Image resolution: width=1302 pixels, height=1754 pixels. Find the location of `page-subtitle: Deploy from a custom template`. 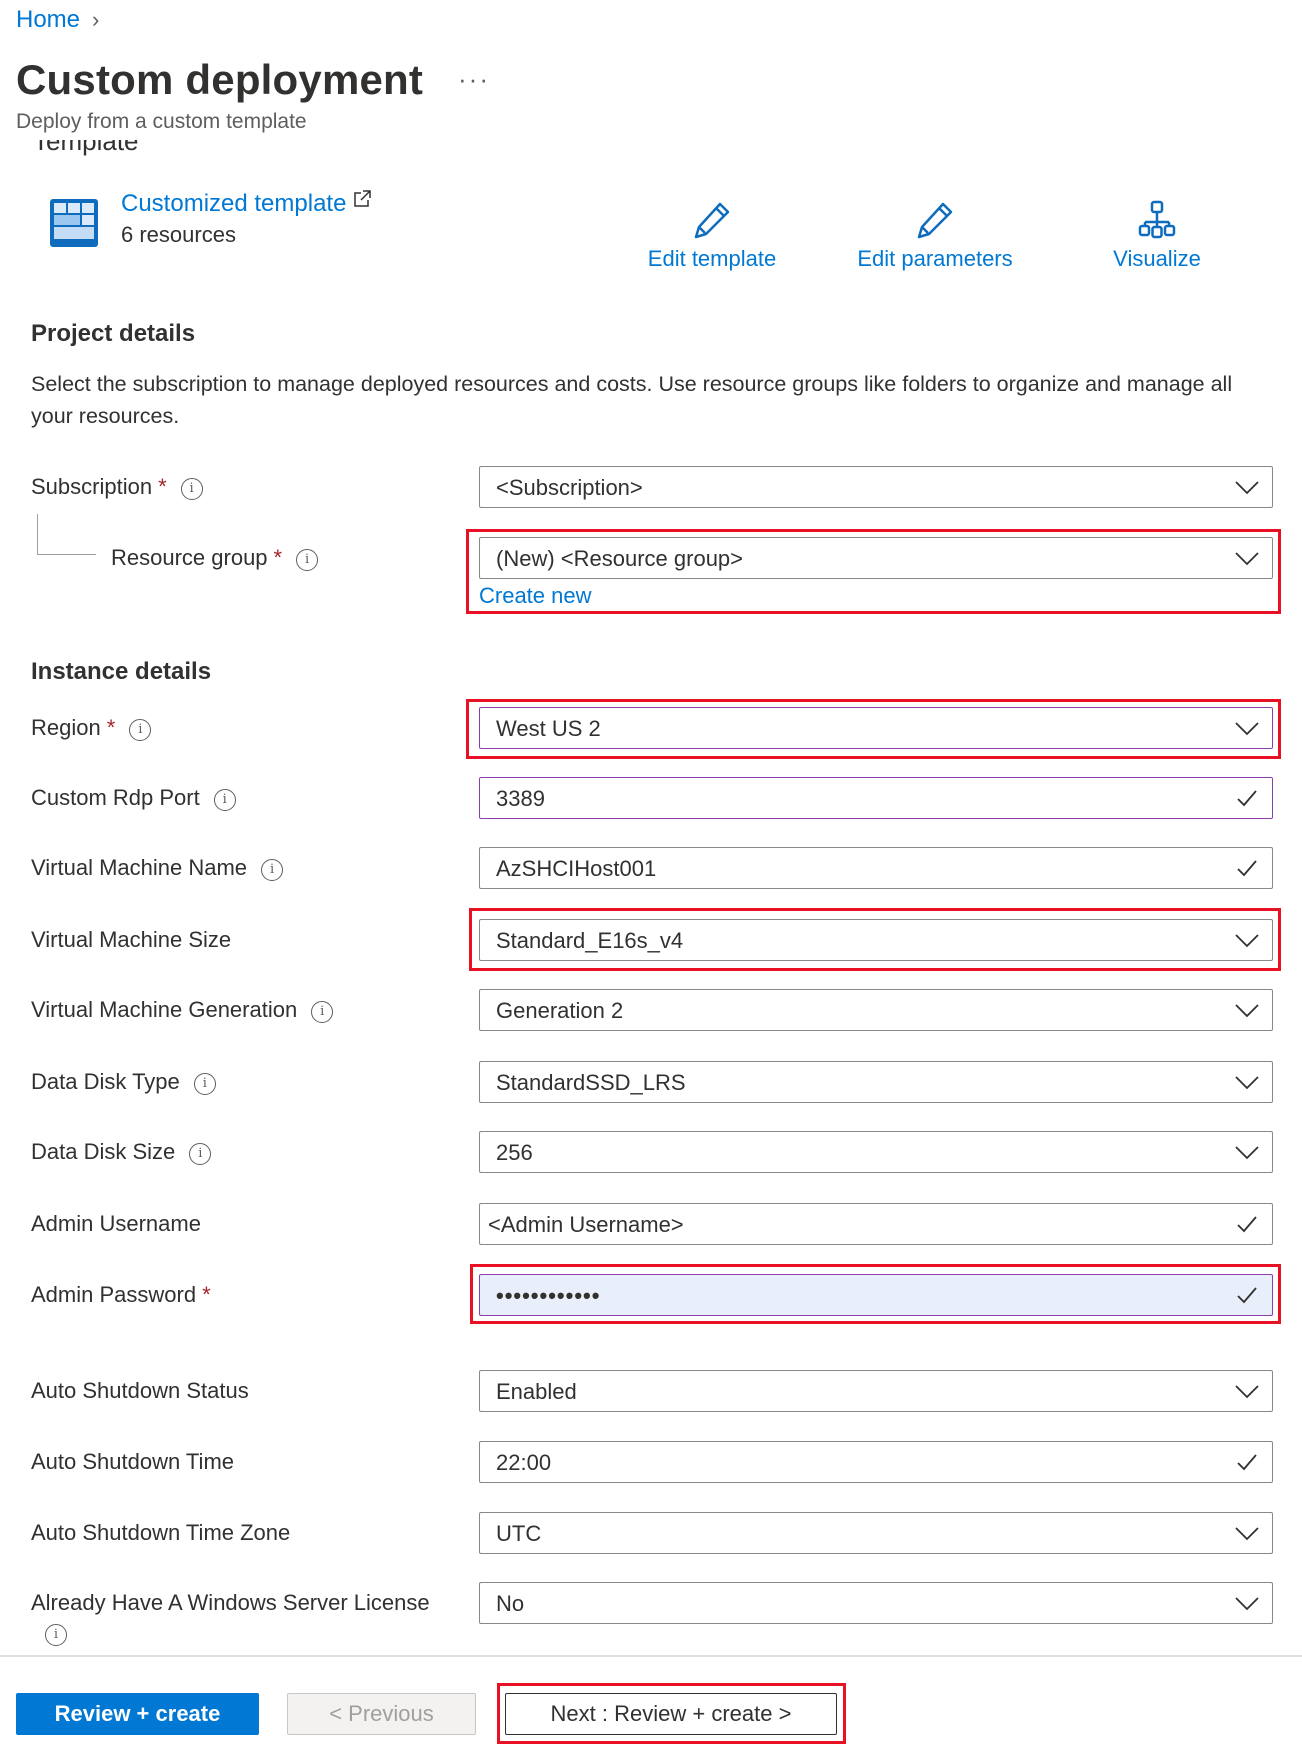

page-subtitle: Deploy from a custom template is located at coordinates (161, 121).